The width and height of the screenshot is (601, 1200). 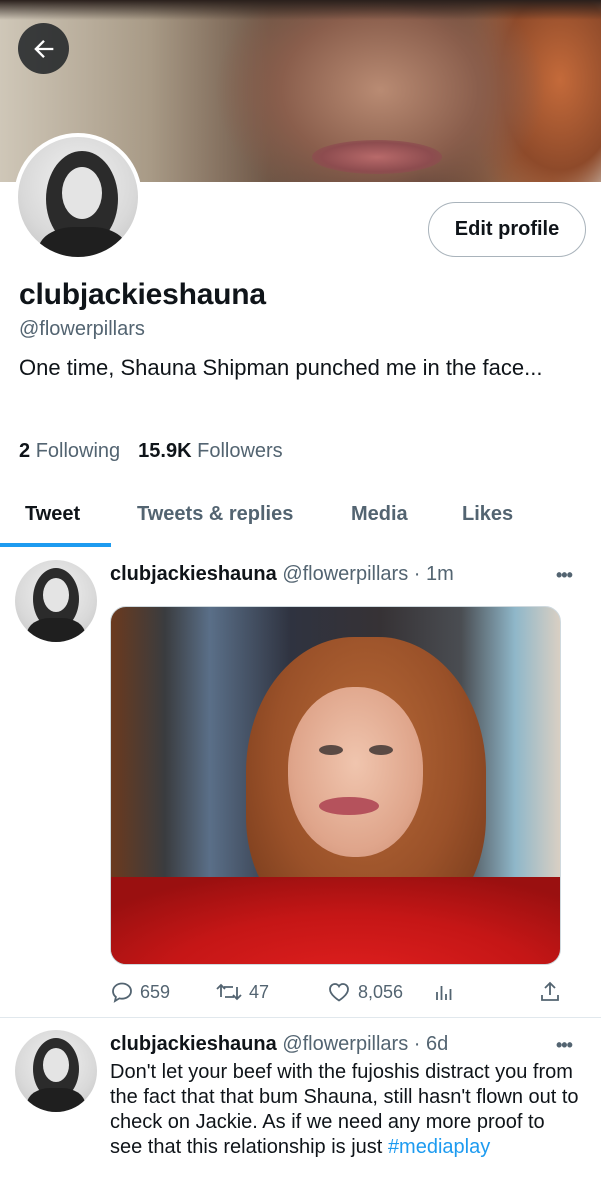 What do you see at coordinates (381, 750) in the screenshot?
I see `media-eye-right` at bounding box center [381, 750].